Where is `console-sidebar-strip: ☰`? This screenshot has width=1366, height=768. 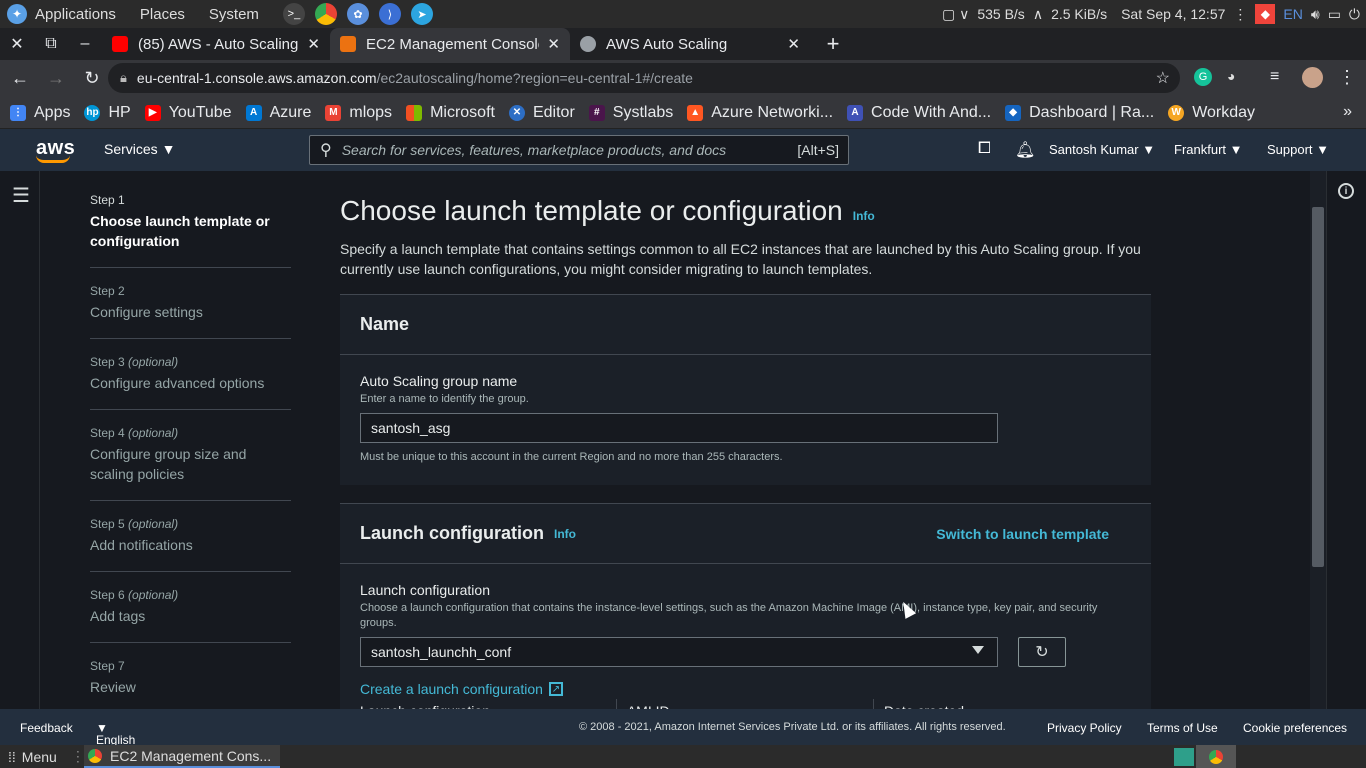 console-sidebar-strip: ☰ is located at coordinates (20, 440).